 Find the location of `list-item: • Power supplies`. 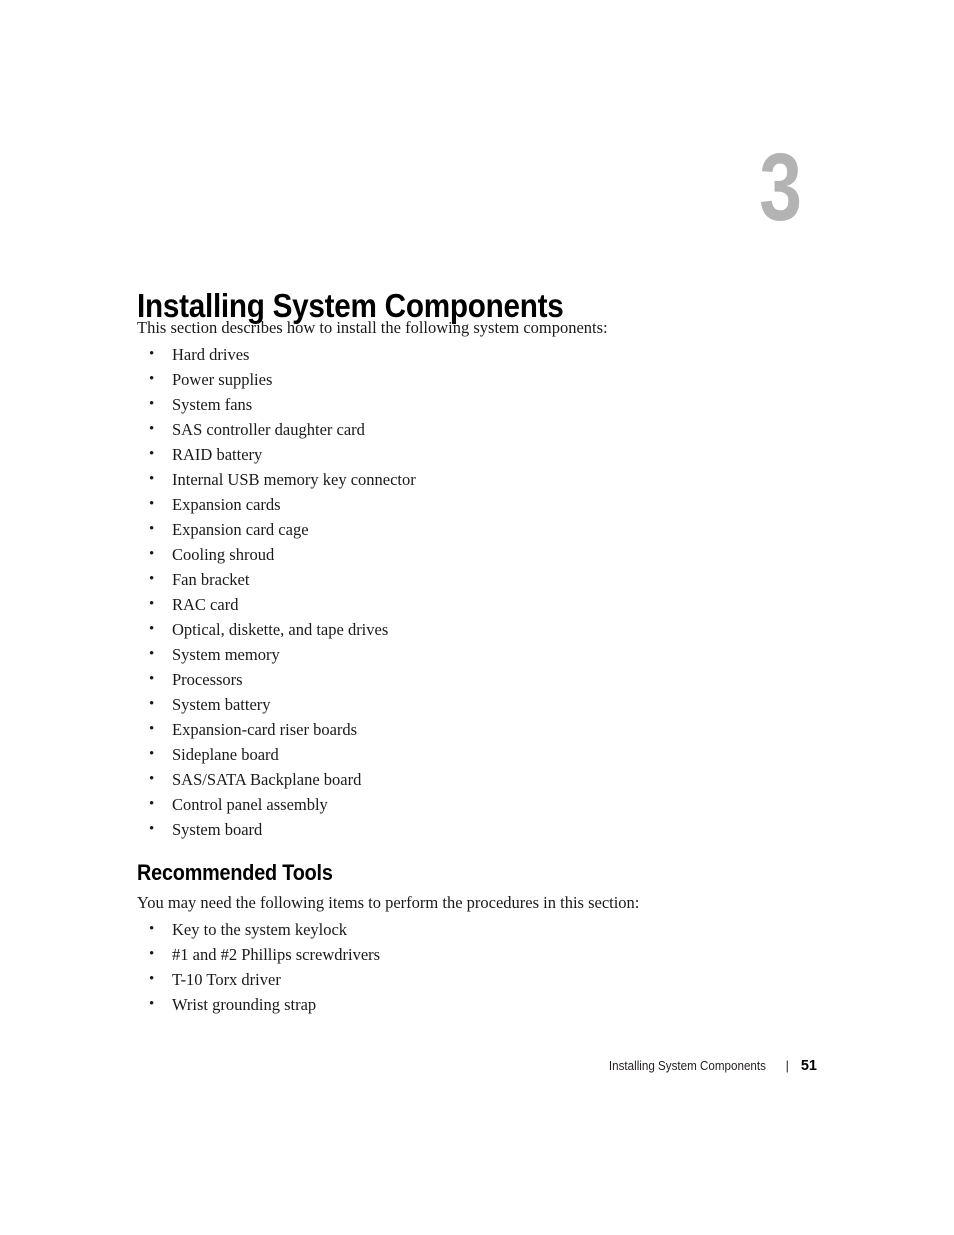

list-item: • Power supplies is located at coordinates (487, 379).